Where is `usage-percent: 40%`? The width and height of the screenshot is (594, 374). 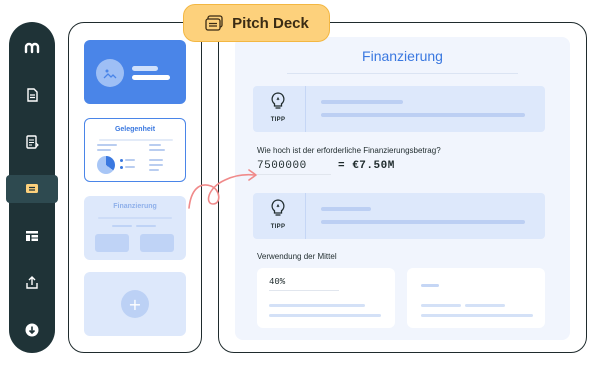
usage-percent: 40% is located at coordinates (277, 282).